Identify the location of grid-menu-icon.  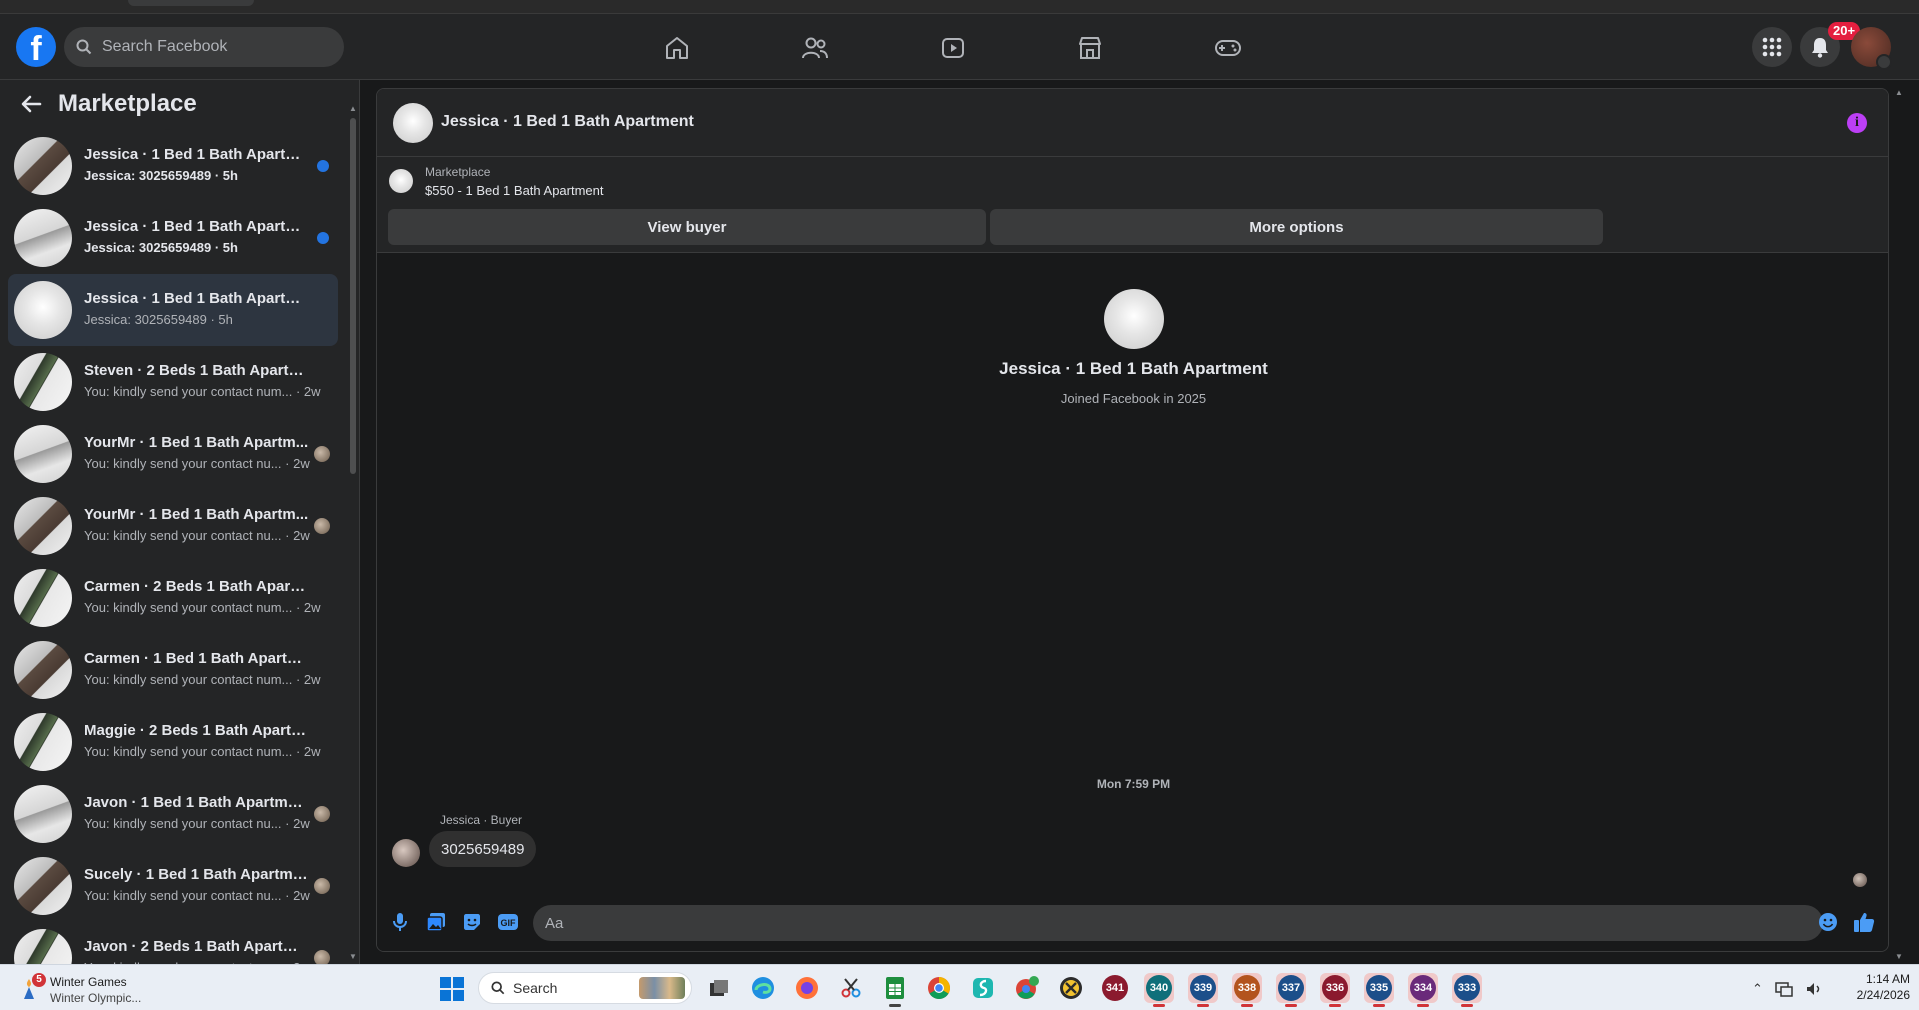
(1772, 47).